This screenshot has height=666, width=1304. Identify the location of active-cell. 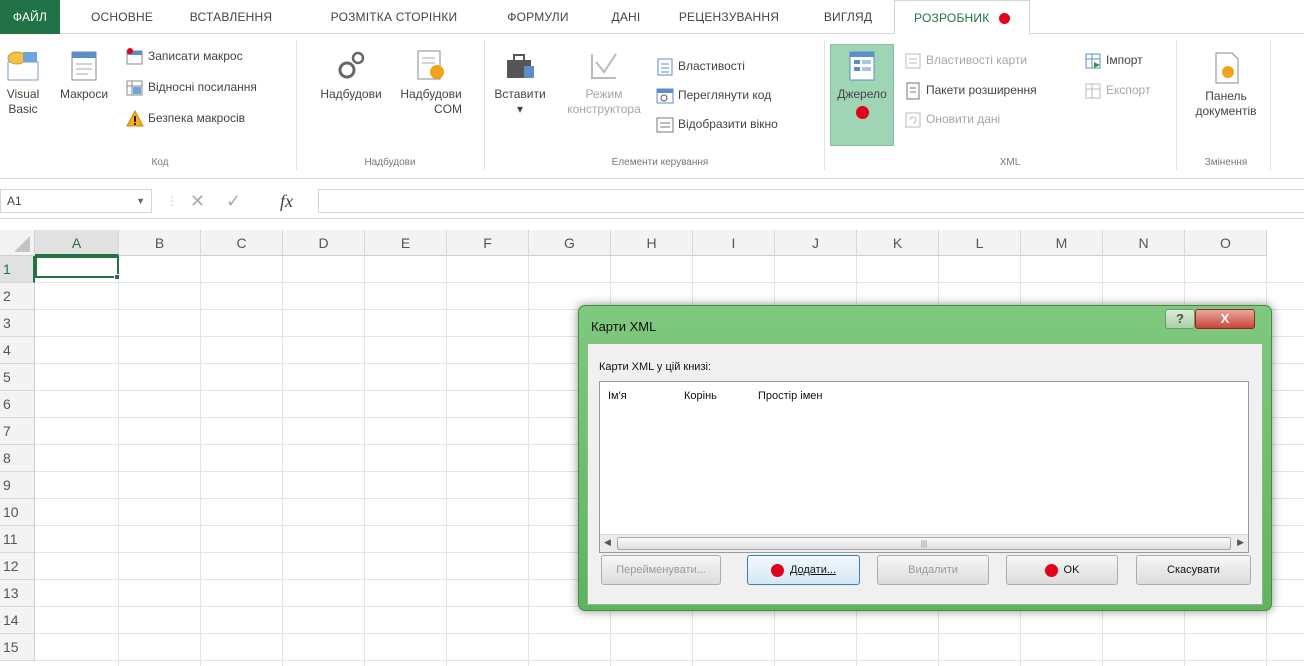
(77, 267).